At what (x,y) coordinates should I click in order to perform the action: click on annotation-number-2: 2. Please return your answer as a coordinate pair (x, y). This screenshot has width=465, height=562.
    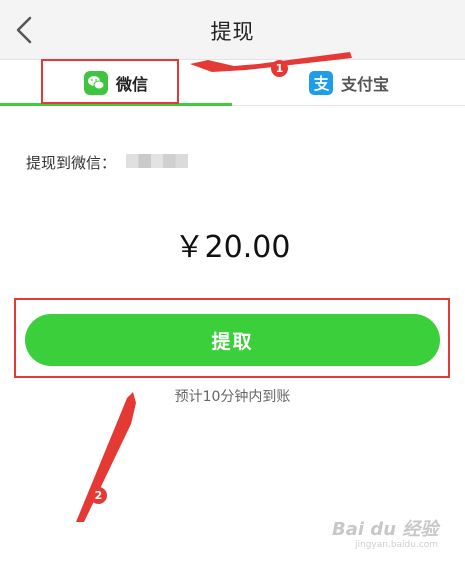
    Looking at the image, I should click on (98, 495).